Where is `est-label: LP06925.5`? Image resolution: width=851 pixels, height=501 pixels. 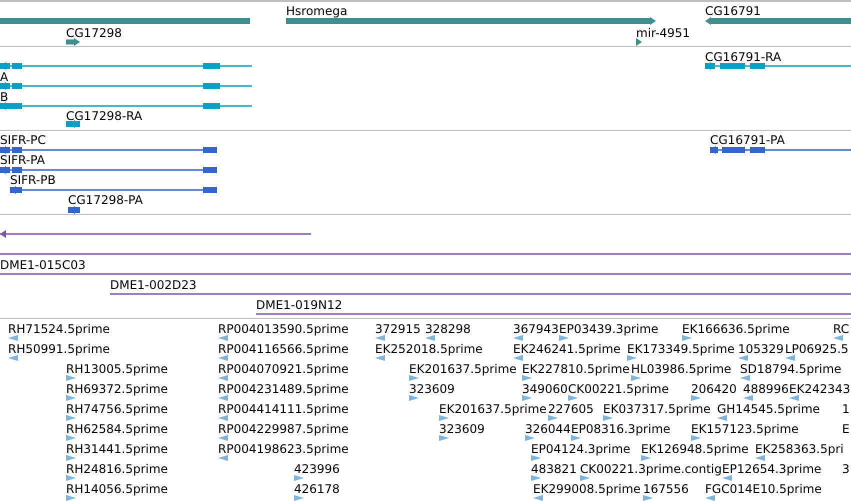 est-label: LP06925.5 is located at coordinates (817, 349).